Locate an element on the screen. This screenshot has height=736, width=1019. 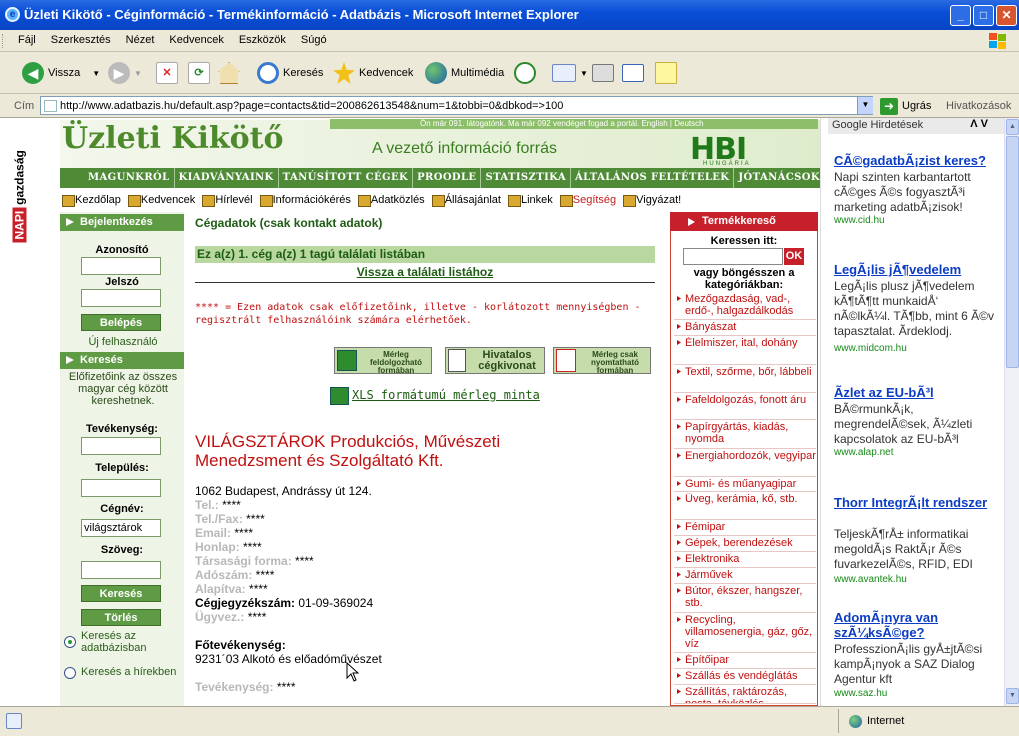
nav-about: MAGUNKRÓL is located at coordinates (117, 178).